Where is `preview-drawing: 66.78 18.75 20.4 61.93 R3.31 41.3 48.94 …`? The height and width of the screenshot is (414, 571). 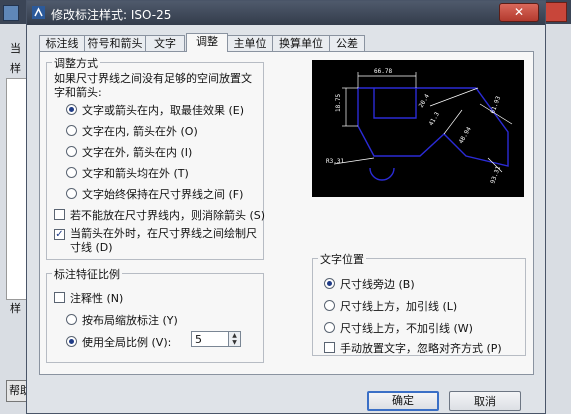 preview-drawing: 66.78 18.75 20.4 61.93 R3.31 41.3 48.94 … is located at coordinates (419, 126).